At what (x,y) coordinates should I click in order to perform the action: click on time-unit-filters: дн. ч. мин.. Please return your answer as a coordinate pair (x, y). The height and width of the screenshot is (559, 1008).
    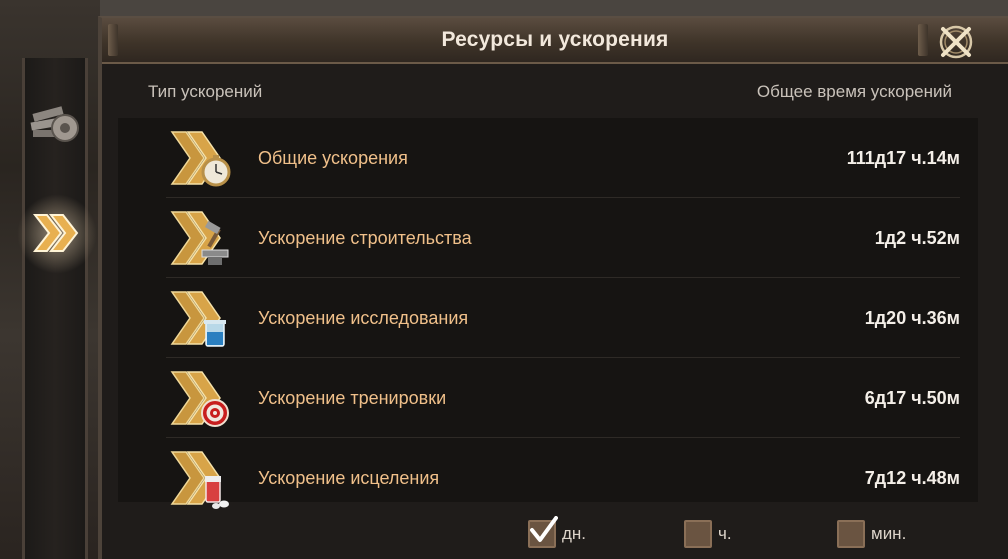
    Looking at the image, I should click on (555, 536).